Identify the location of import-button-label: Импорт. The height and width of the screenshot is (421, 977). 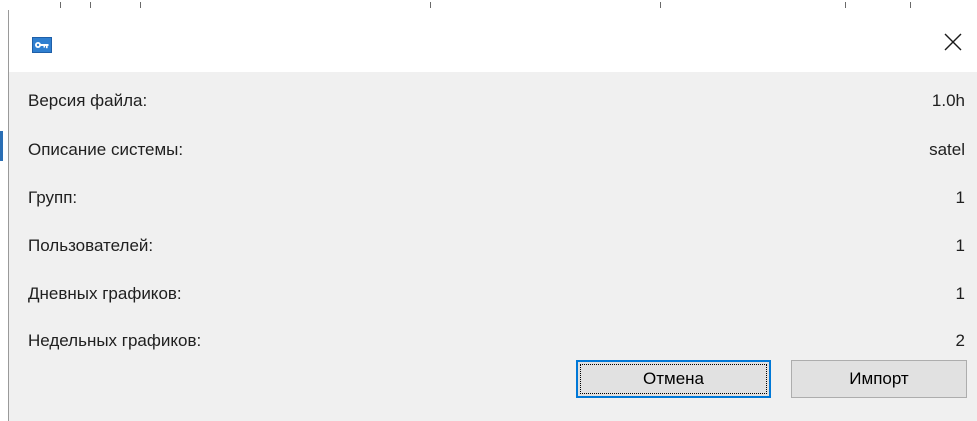
(879, 378).